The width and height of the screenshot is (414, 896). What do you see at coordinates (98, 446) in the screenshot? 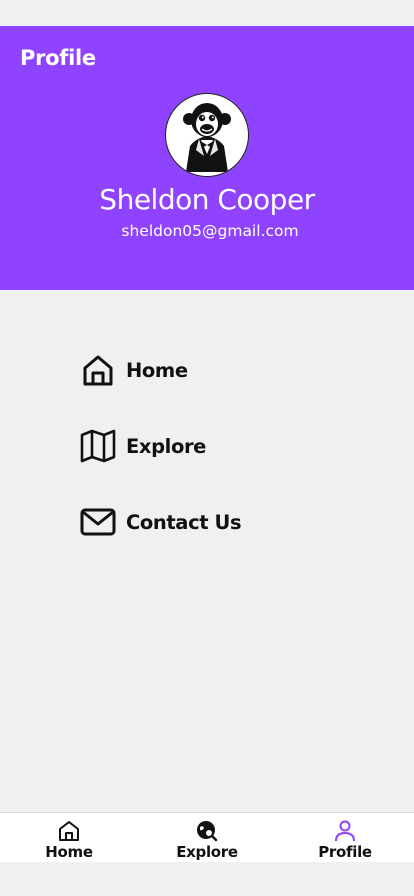
I see `map-icon` at bounding box center [98, 446].